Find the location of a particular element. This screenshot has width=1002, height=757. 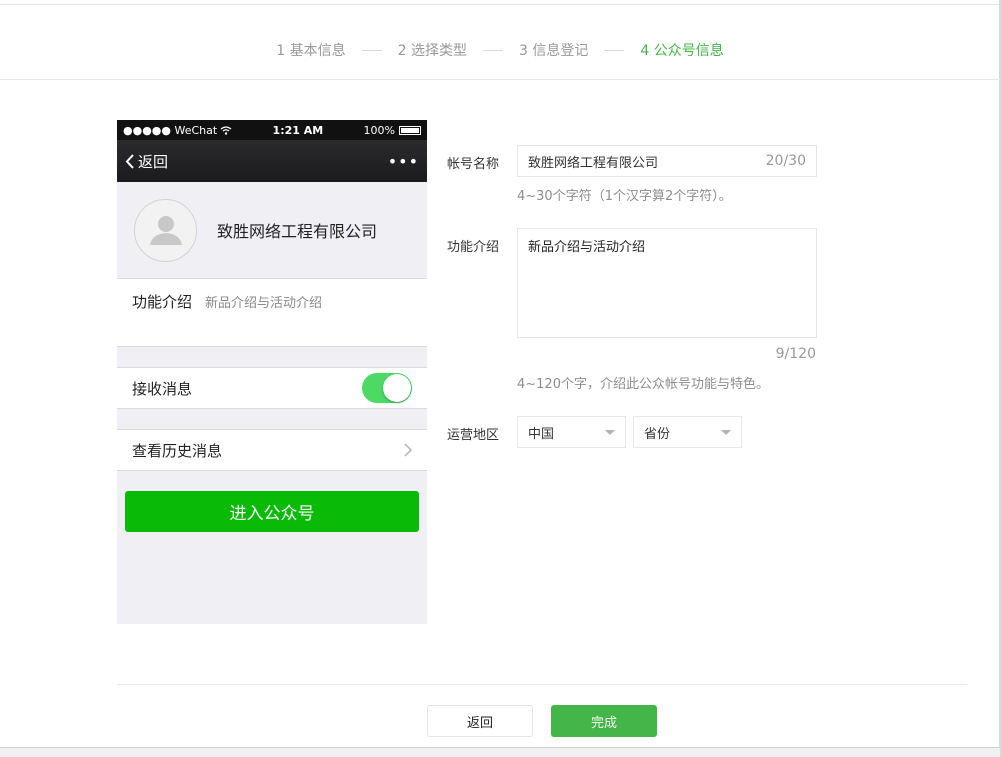

province-value: 省份 is located at coordinates (657, 434).